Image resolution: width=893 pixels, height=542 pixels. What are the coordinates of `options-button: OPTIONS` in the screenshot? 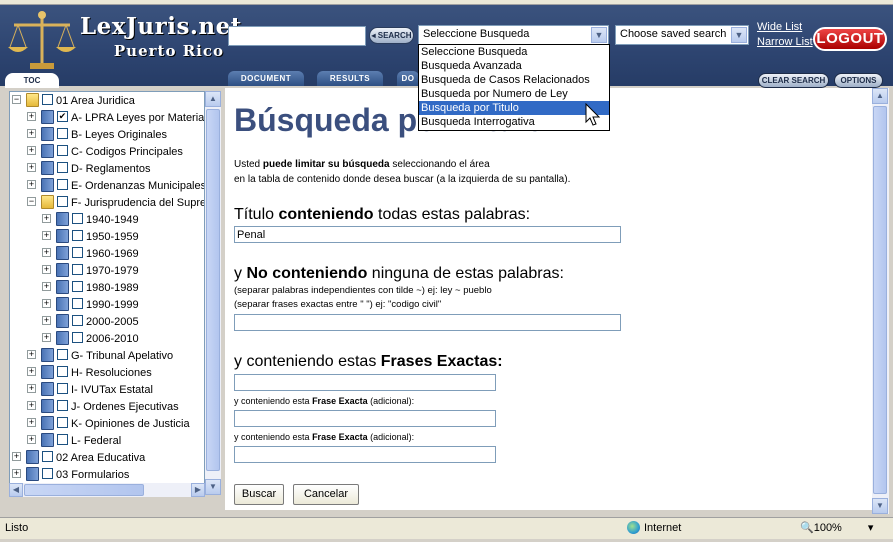 It's located at (858, 80).